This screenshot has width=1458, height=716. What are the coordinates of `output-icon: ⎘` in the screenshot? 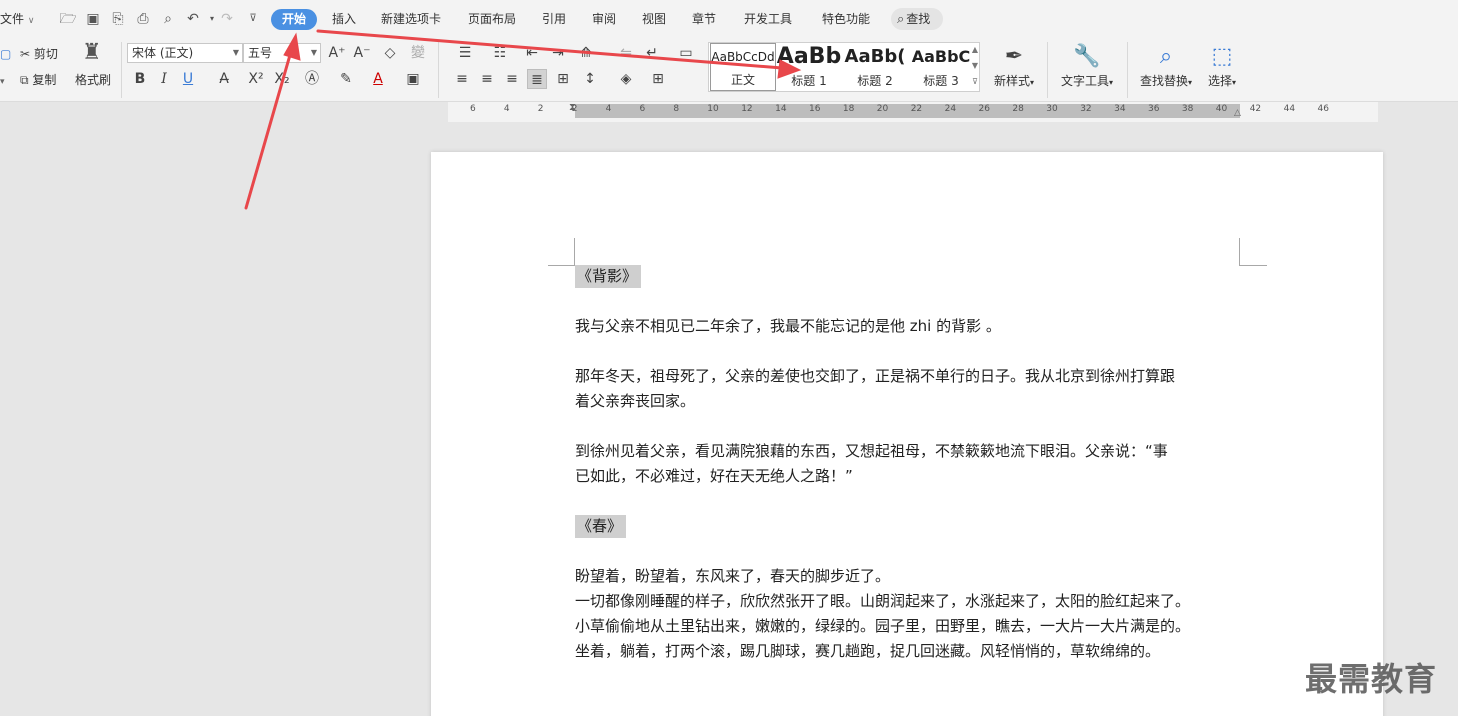 It's located at (118, 19).